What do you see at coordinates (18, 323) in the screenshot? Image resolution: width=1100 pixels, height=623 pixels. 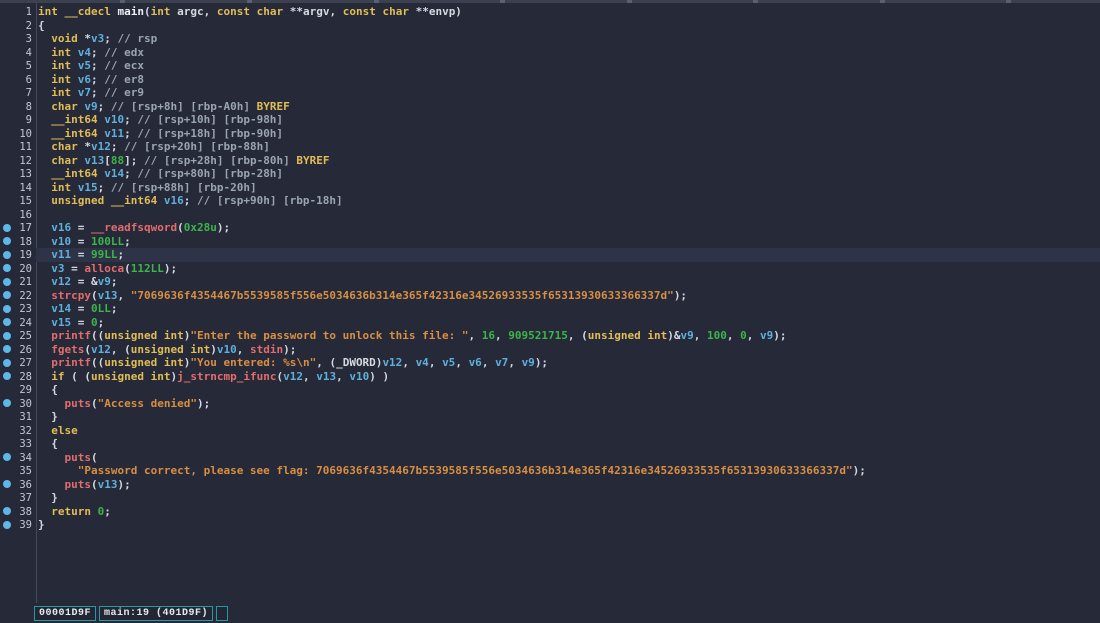 I see `gutter-cell: 24` at bounding box center [18, 323].